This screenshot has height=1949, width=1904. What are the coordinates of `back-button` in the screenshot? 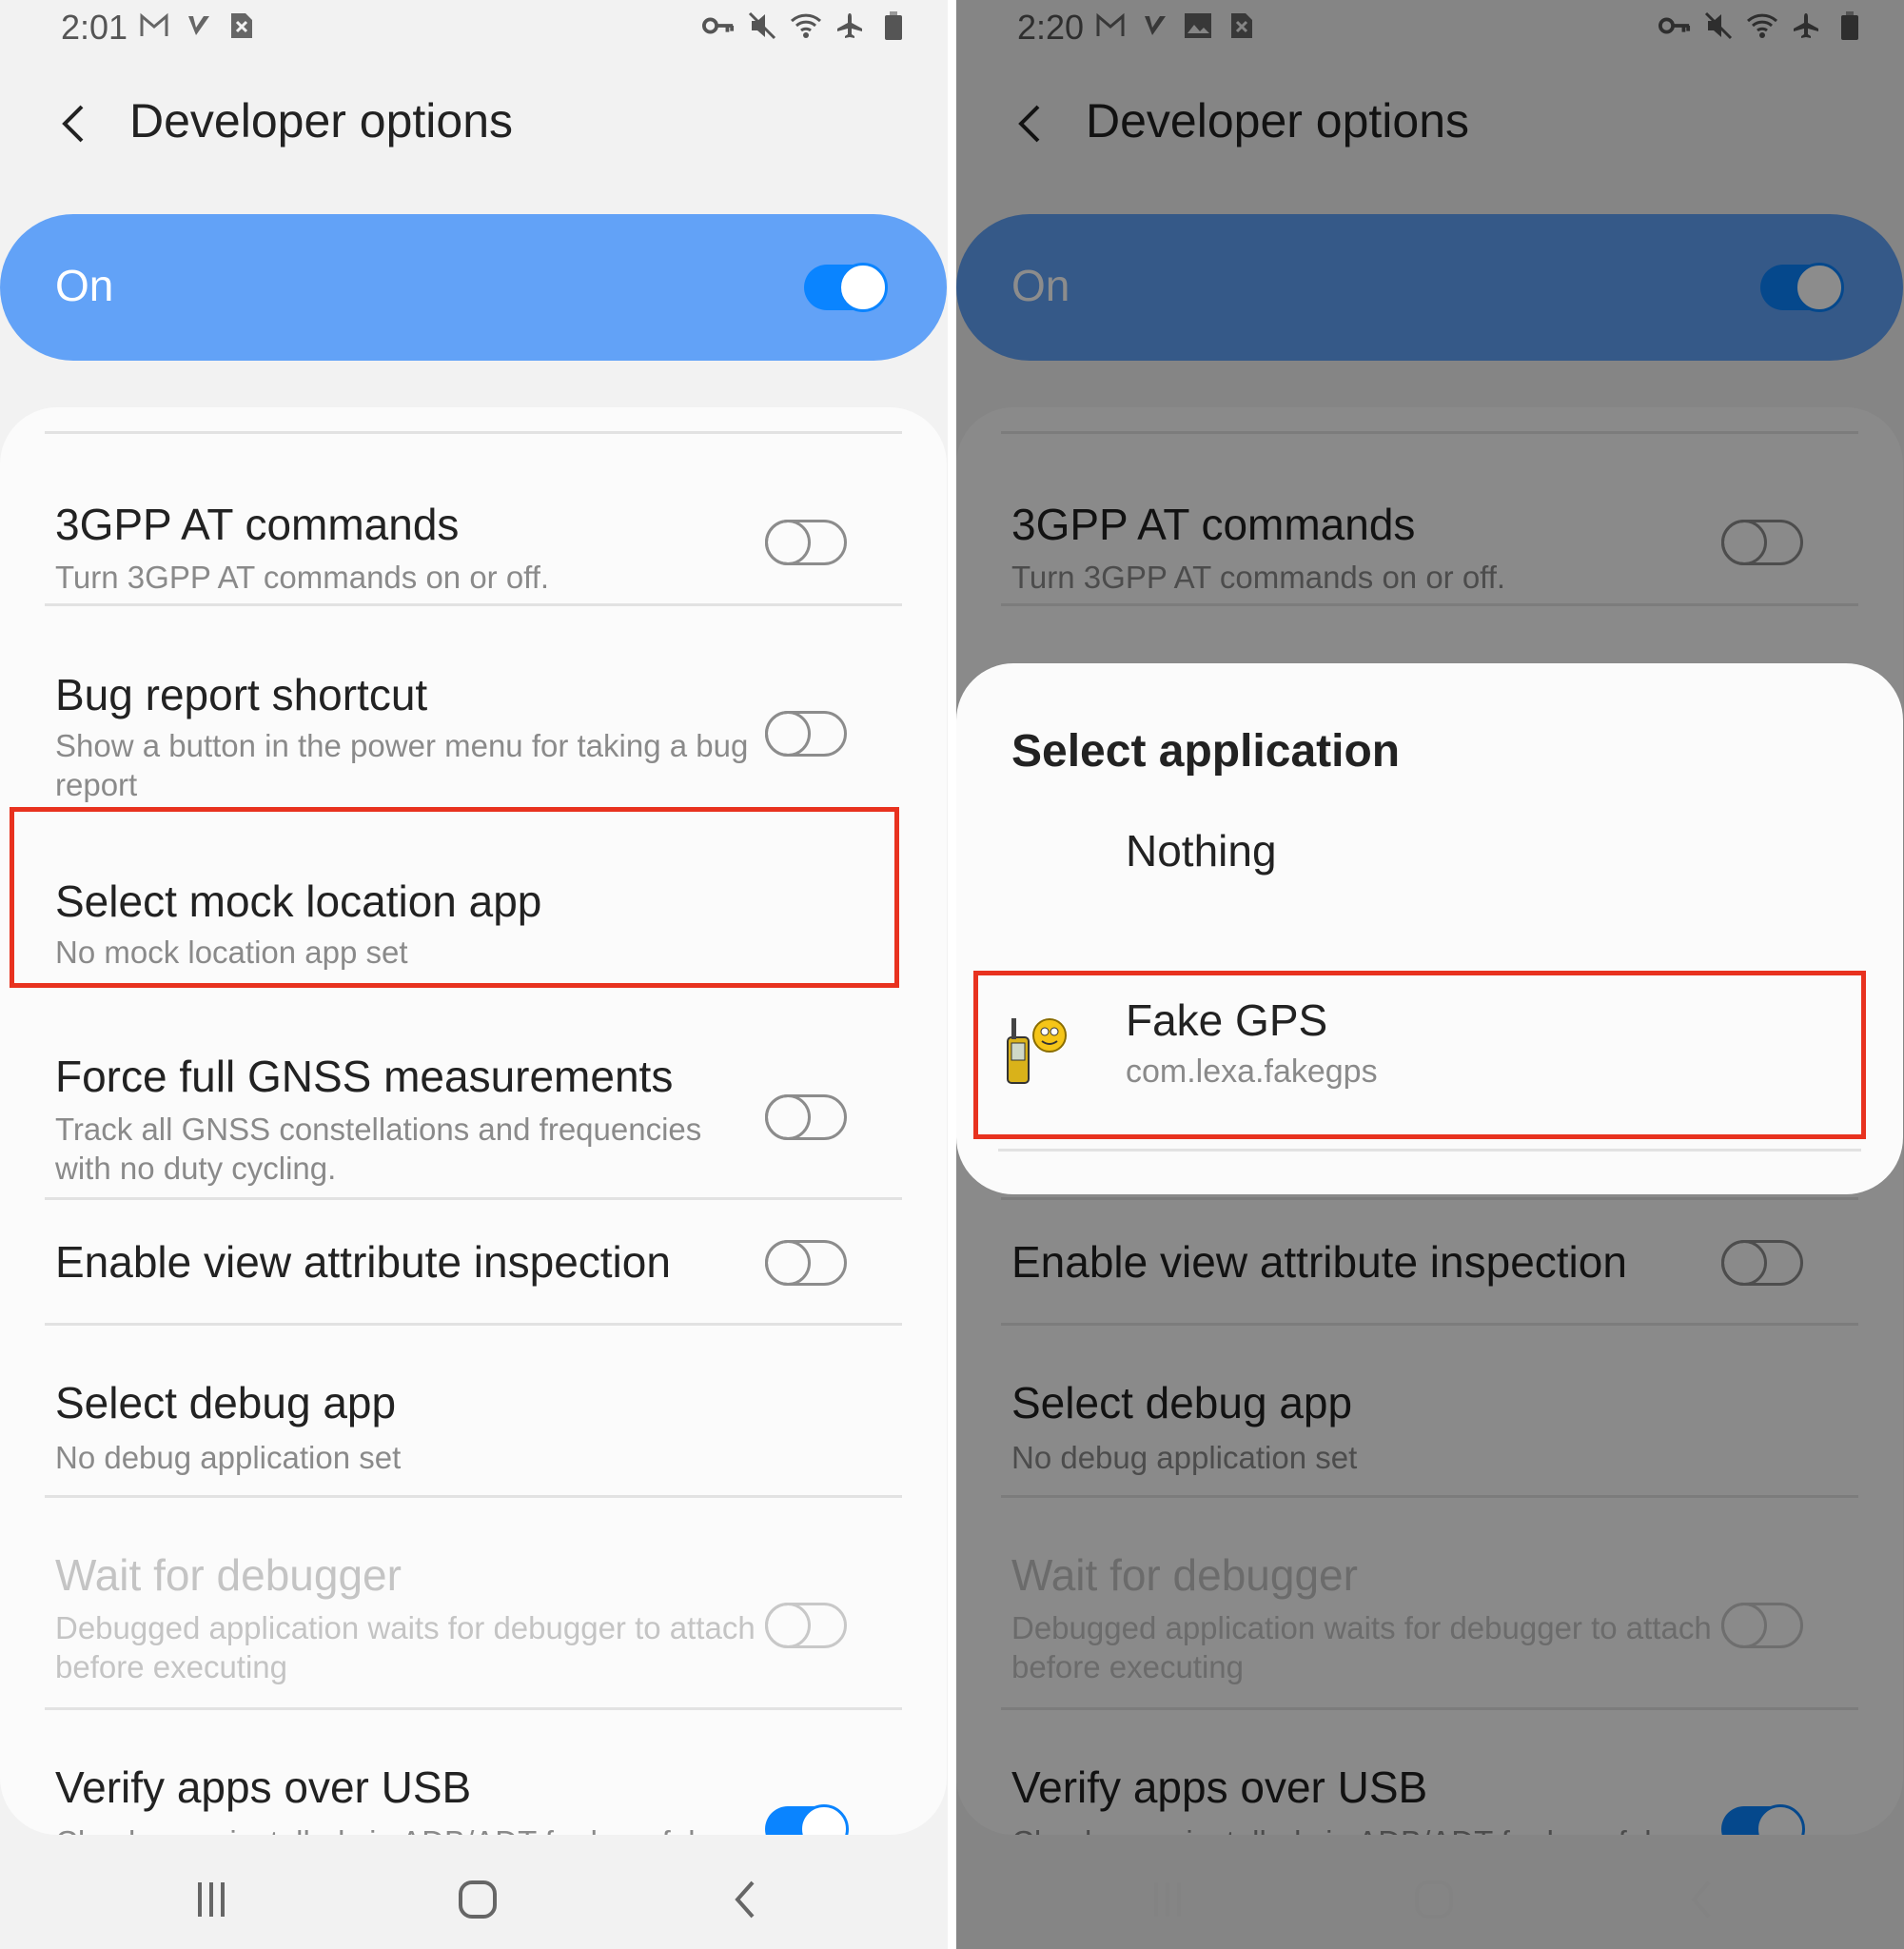 It's located at (72, 123).